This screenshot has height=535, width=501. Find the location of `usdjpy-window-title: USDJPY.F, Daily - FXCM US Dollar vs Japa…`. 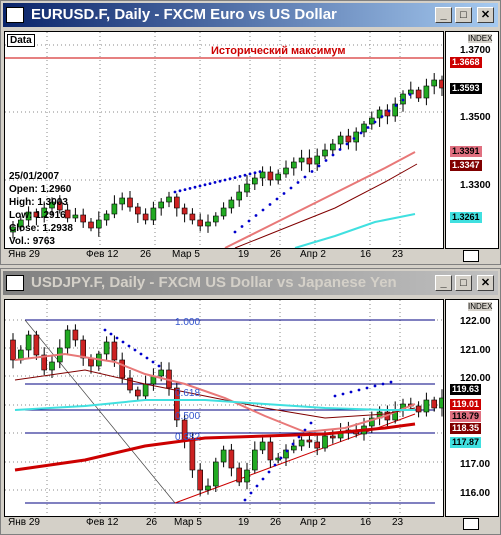

usdjpy-window-title: USDJPY.F, Daily - FXCM US Dollar vs Japa… is located at coordinates (214, 282).